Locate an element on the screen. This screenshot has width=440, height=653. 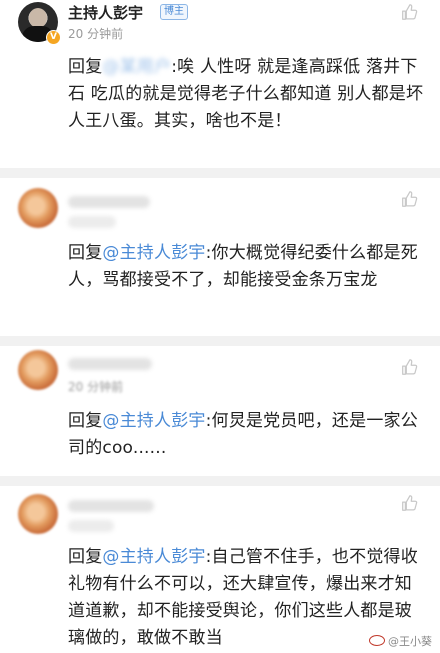
reply-mention: @某用户 is located at coordinates (136, 67).